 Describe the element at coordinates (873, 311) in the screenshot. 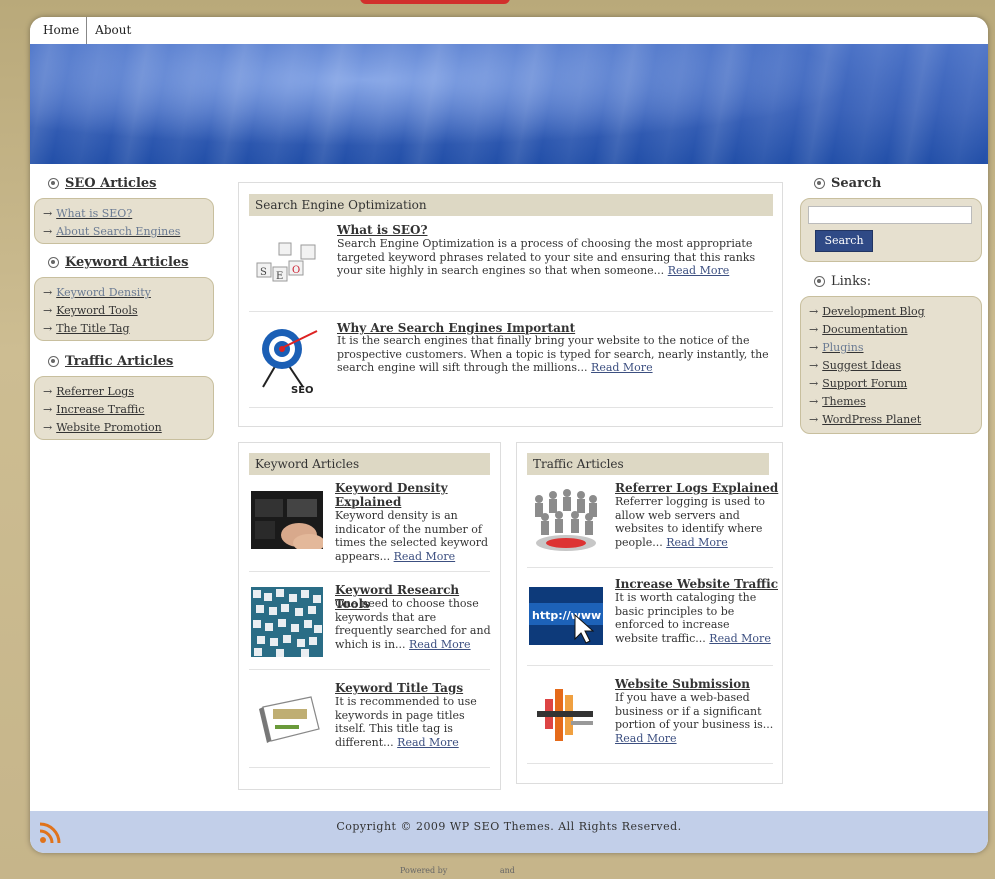

I see `link-label: Development Blog` at that location.